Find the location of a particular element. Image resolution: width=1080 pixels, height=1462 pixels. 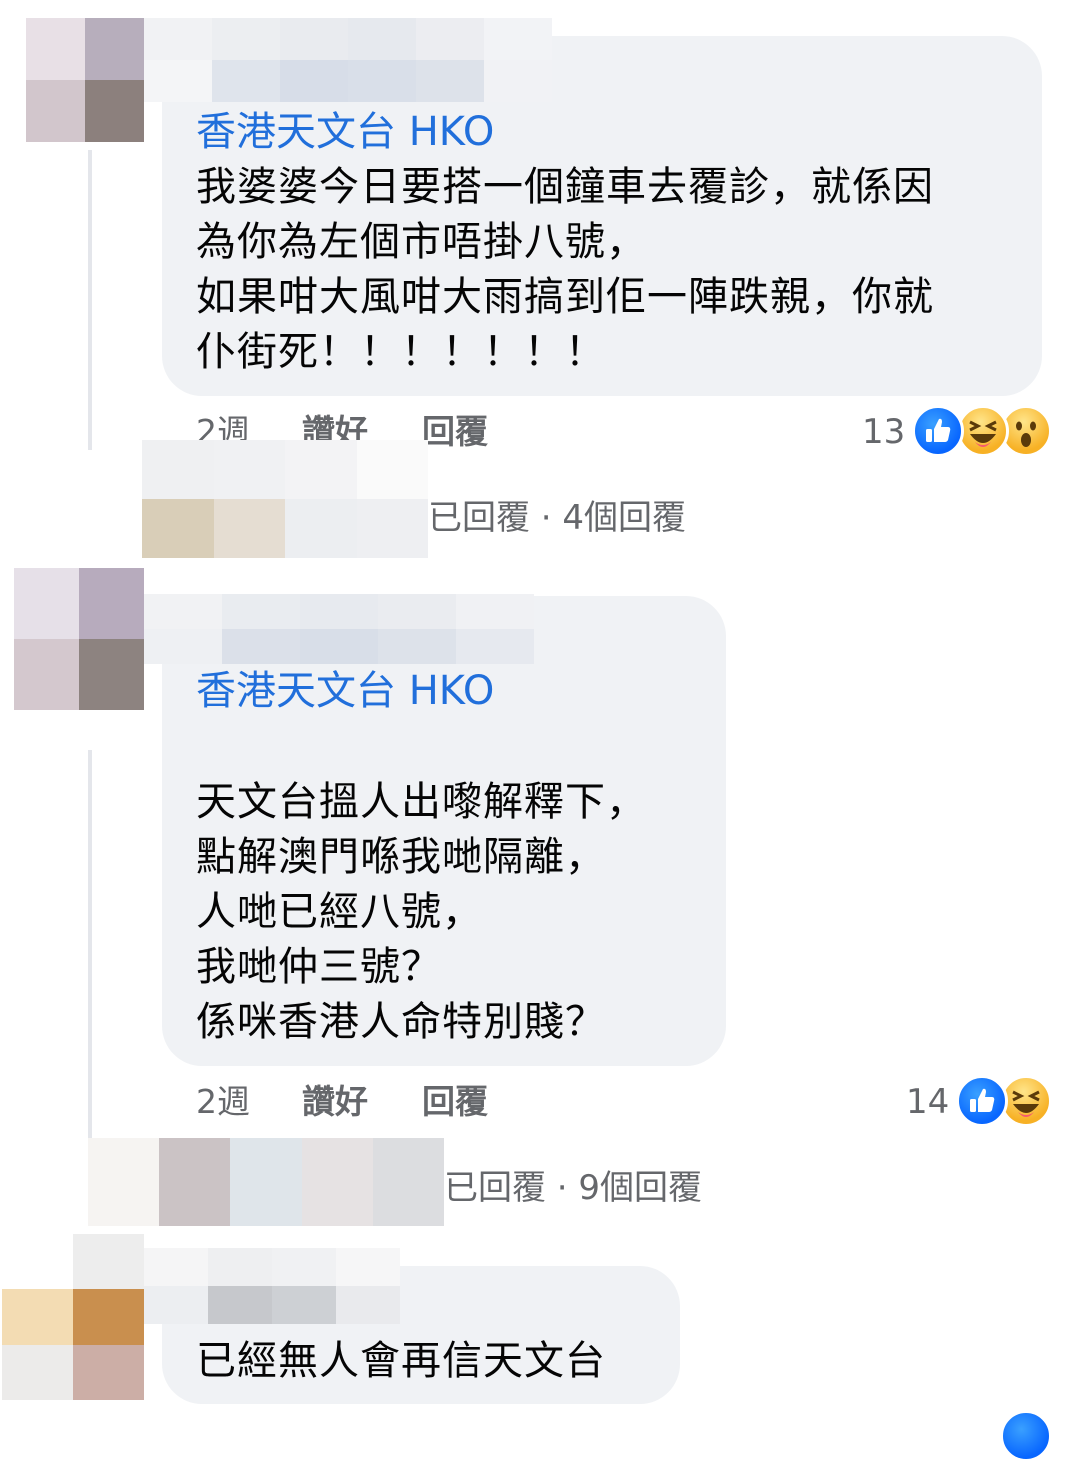

like-button: 讚好 is located at coordinates (335, 1102).